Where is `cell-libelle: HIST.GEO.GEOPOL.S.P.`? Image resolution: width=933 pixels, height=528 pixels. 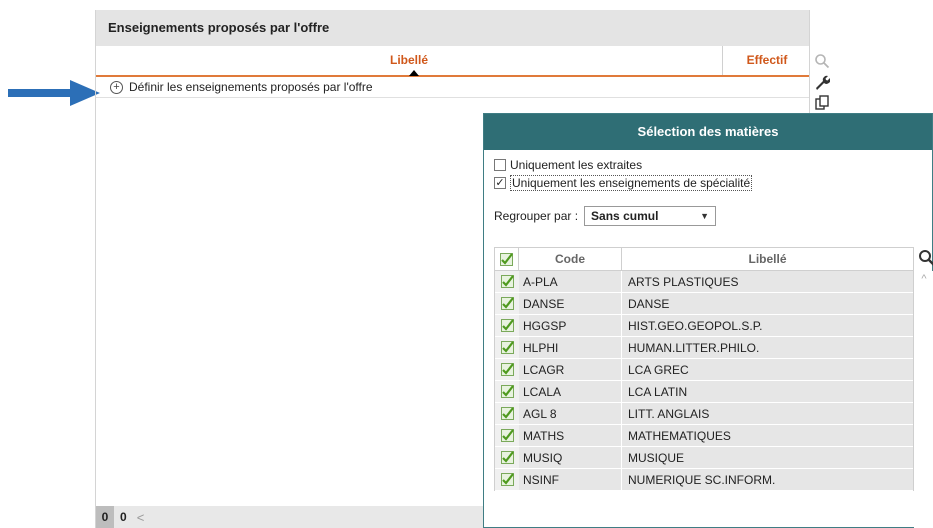 cell-libelle: HIST.GEO.GEOPOL.S.P. is located at coordinates (767, 326).